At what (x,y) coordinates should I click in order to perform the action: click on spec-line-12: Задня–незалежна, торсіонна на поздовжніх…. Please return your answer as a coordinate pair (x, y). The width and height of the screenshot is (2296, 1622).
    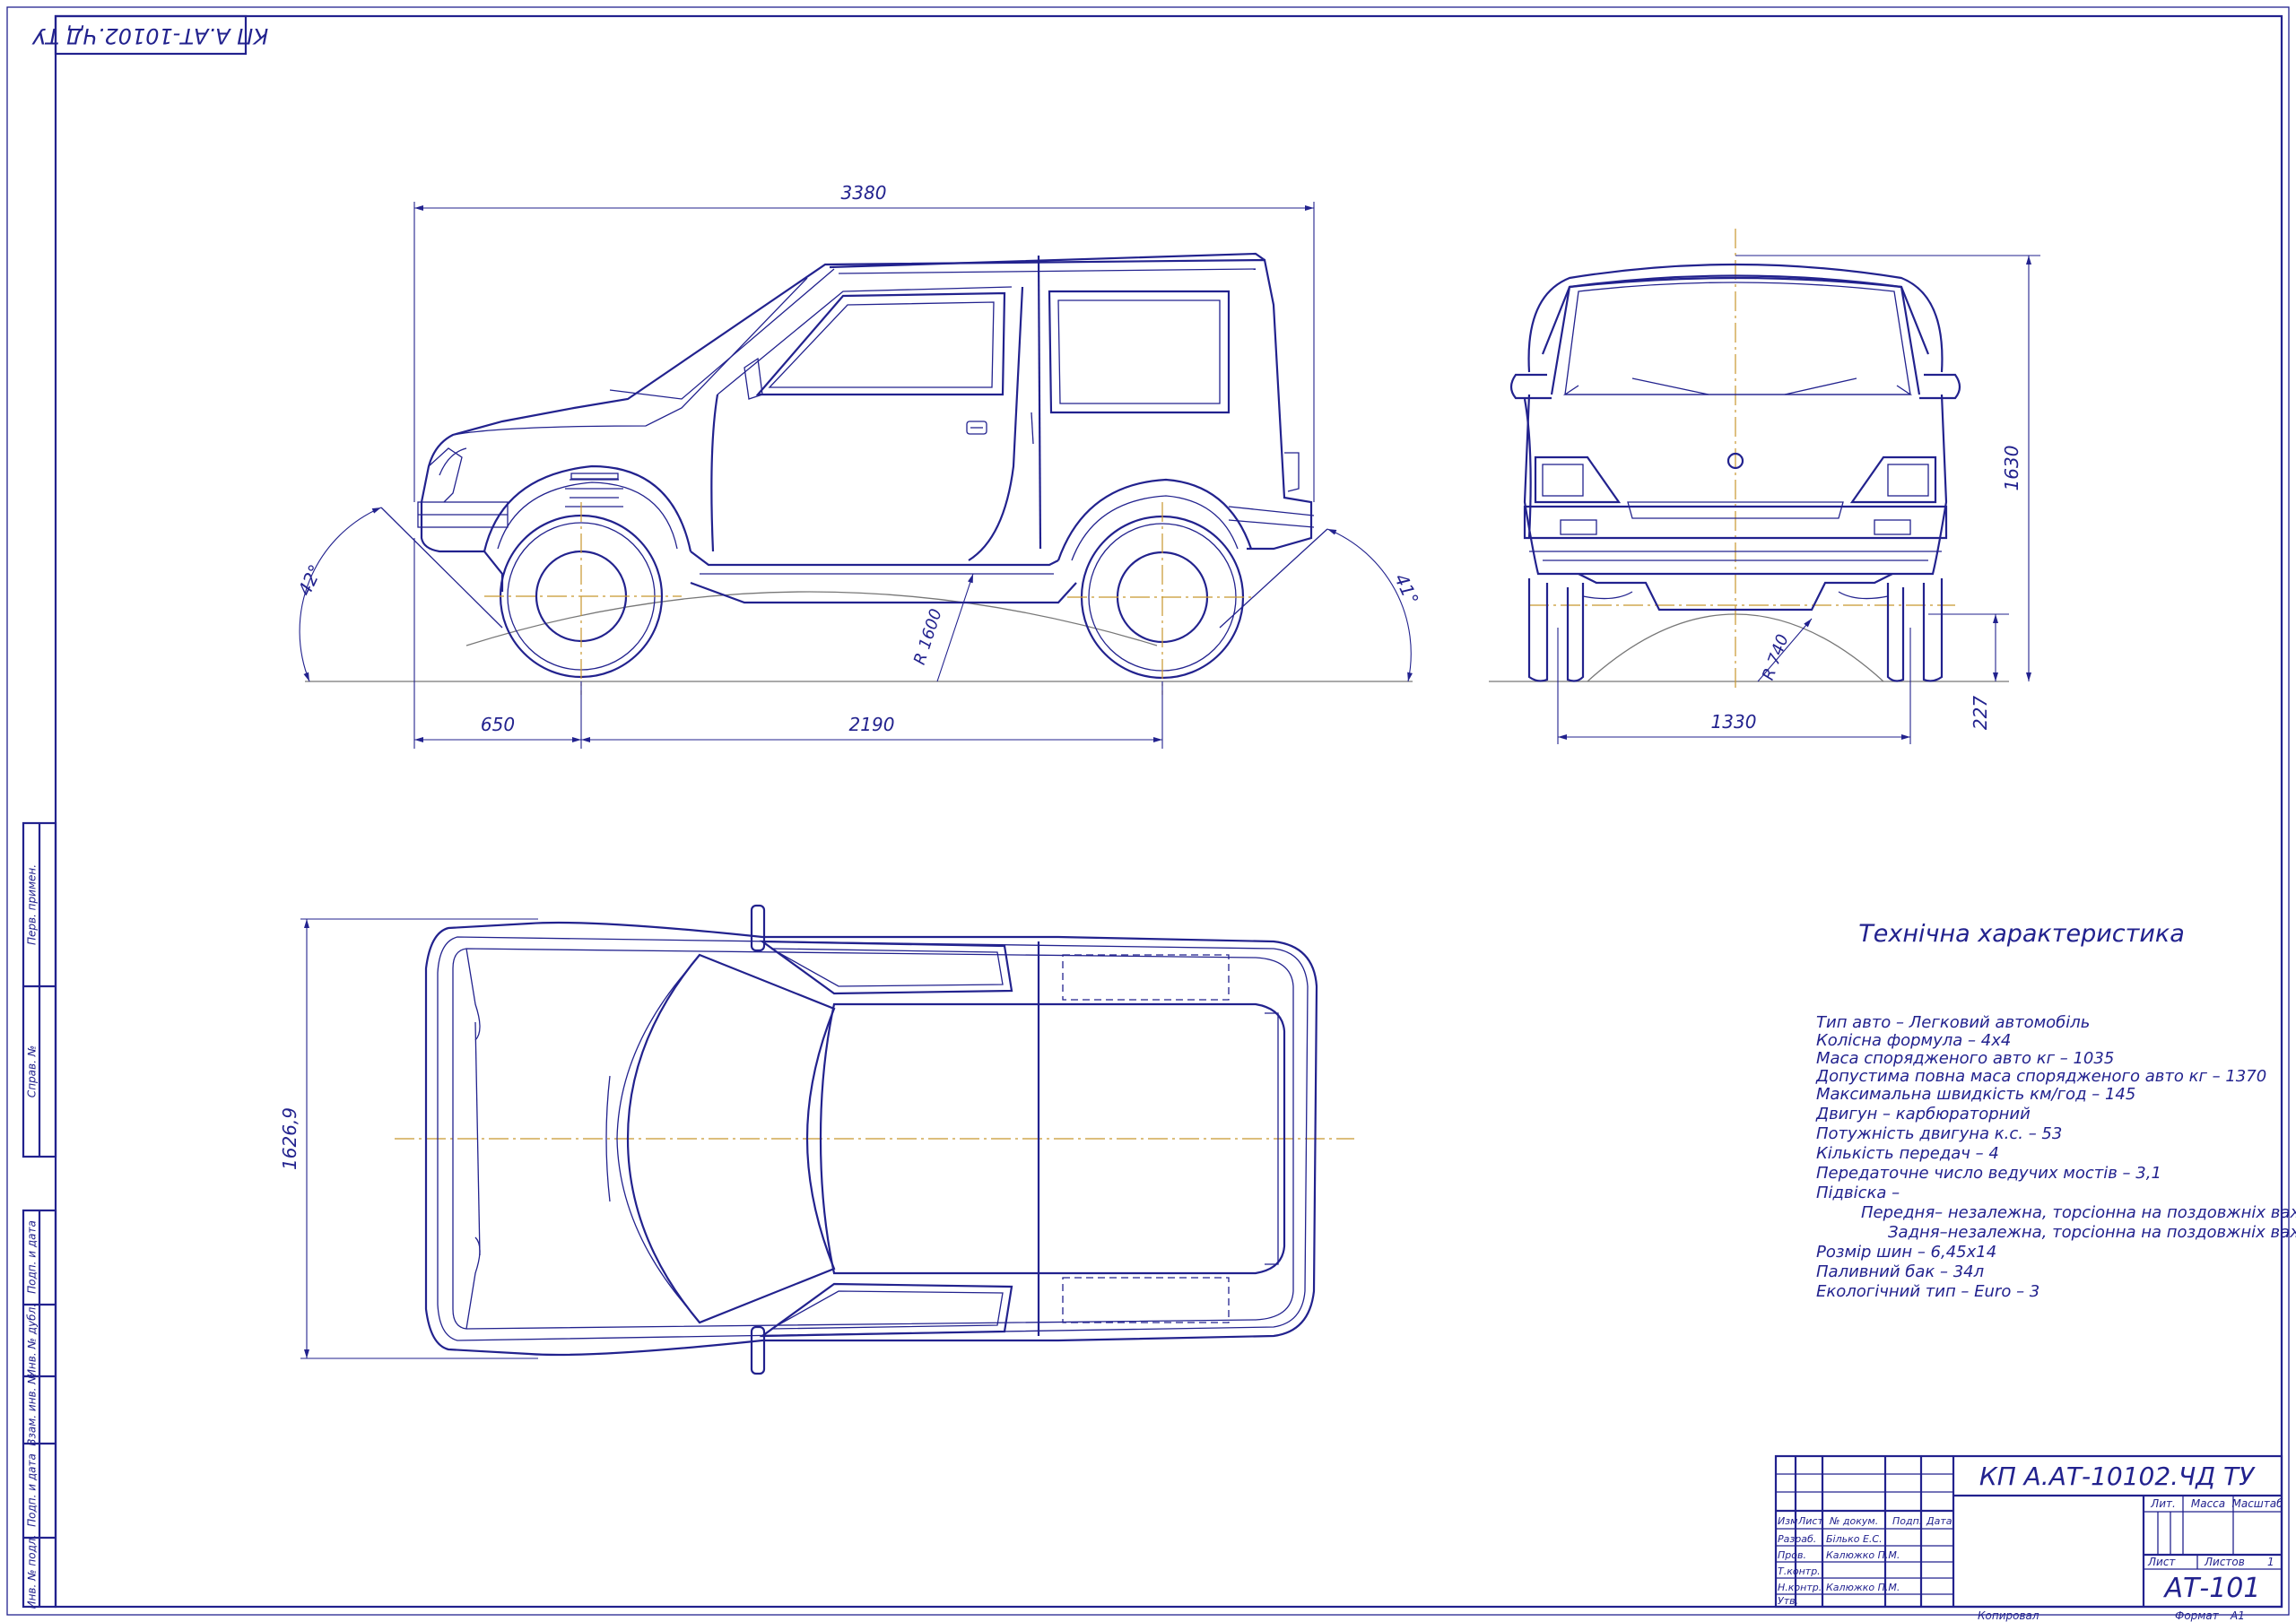
    Looking at the image, I should click on (2092, 1232).